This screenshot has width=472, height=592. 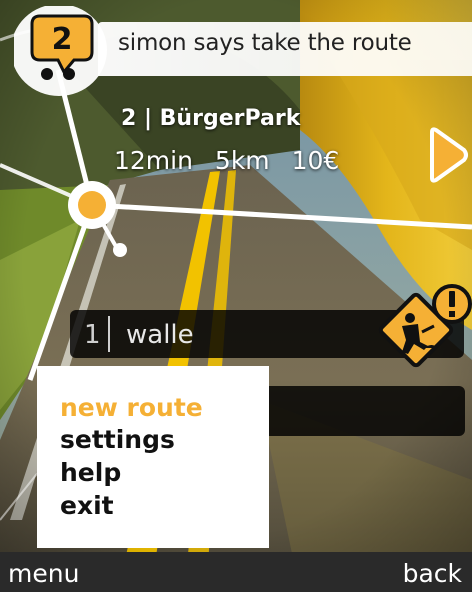 I want to click on alt-route-number: 1, so click(x=92, y=335).